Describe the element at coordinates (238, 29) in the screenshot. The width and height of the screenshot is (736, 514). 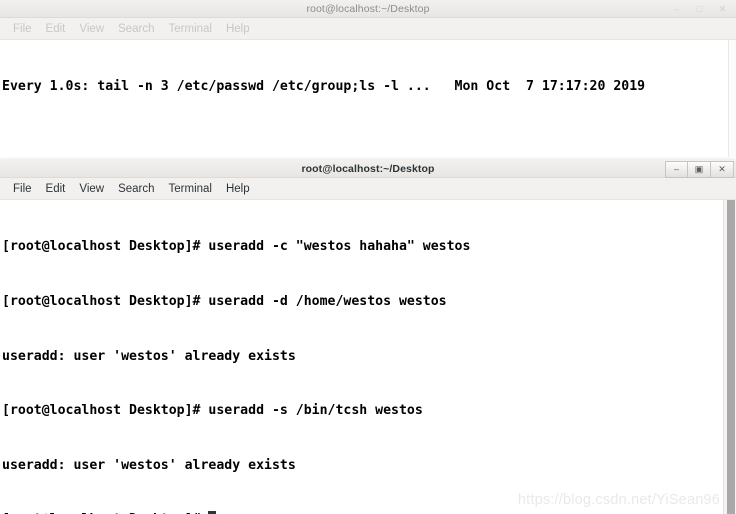
I see `menu-help-watch: Help` at that location.